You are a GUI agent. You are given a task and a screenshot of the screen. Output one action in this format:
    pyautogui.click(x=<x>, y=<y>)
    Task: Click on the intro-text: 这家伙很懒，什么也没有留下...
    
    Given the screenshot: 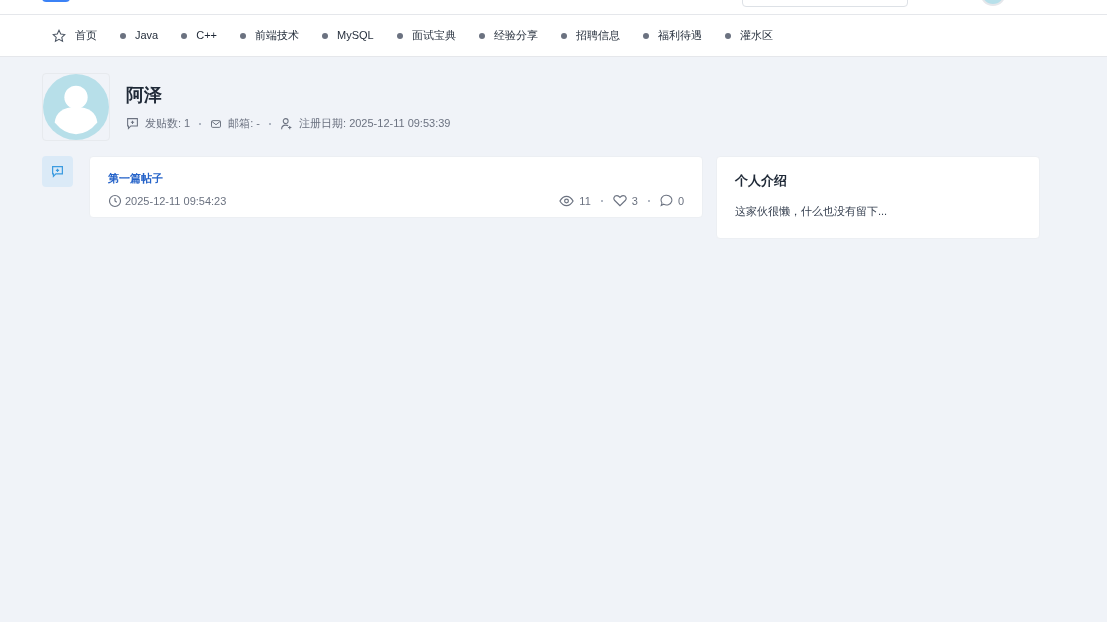 What is the action you would take?
    pyautogui.click(x=812, y=211)
    